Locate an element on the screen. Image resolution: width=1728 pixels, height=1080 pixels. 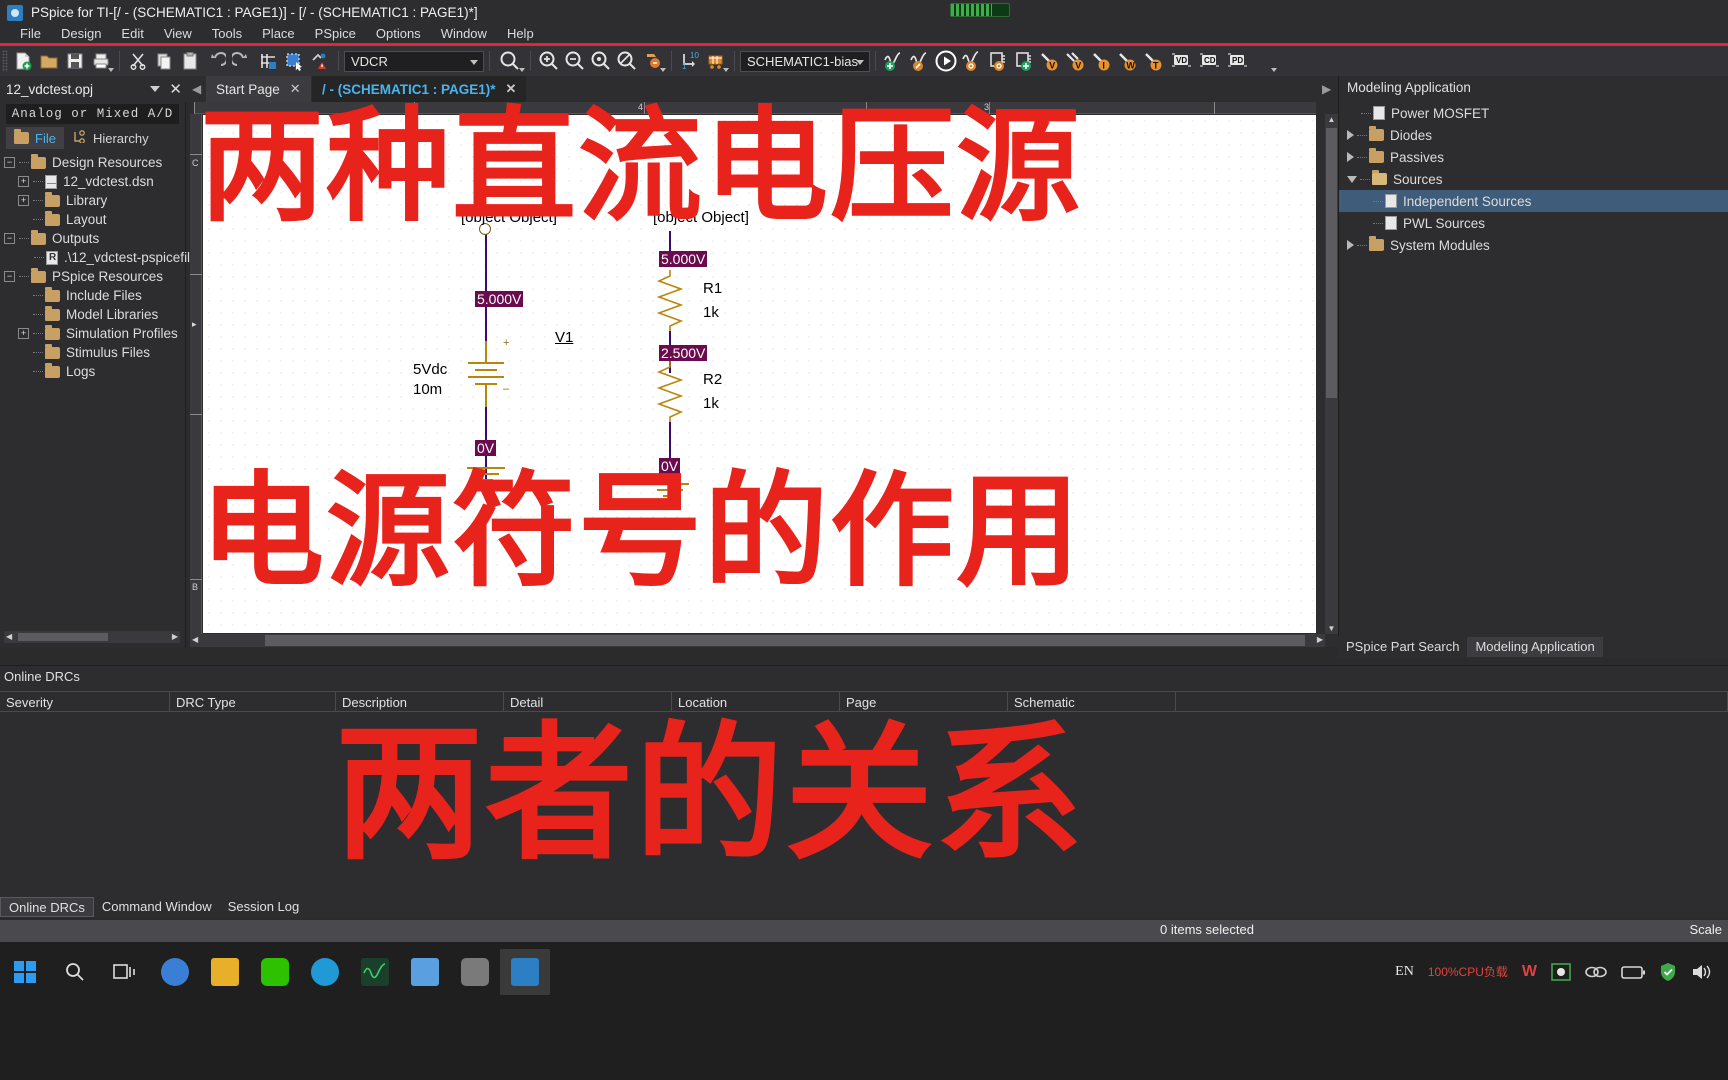
search-icon is located at coordinates (75, 972).